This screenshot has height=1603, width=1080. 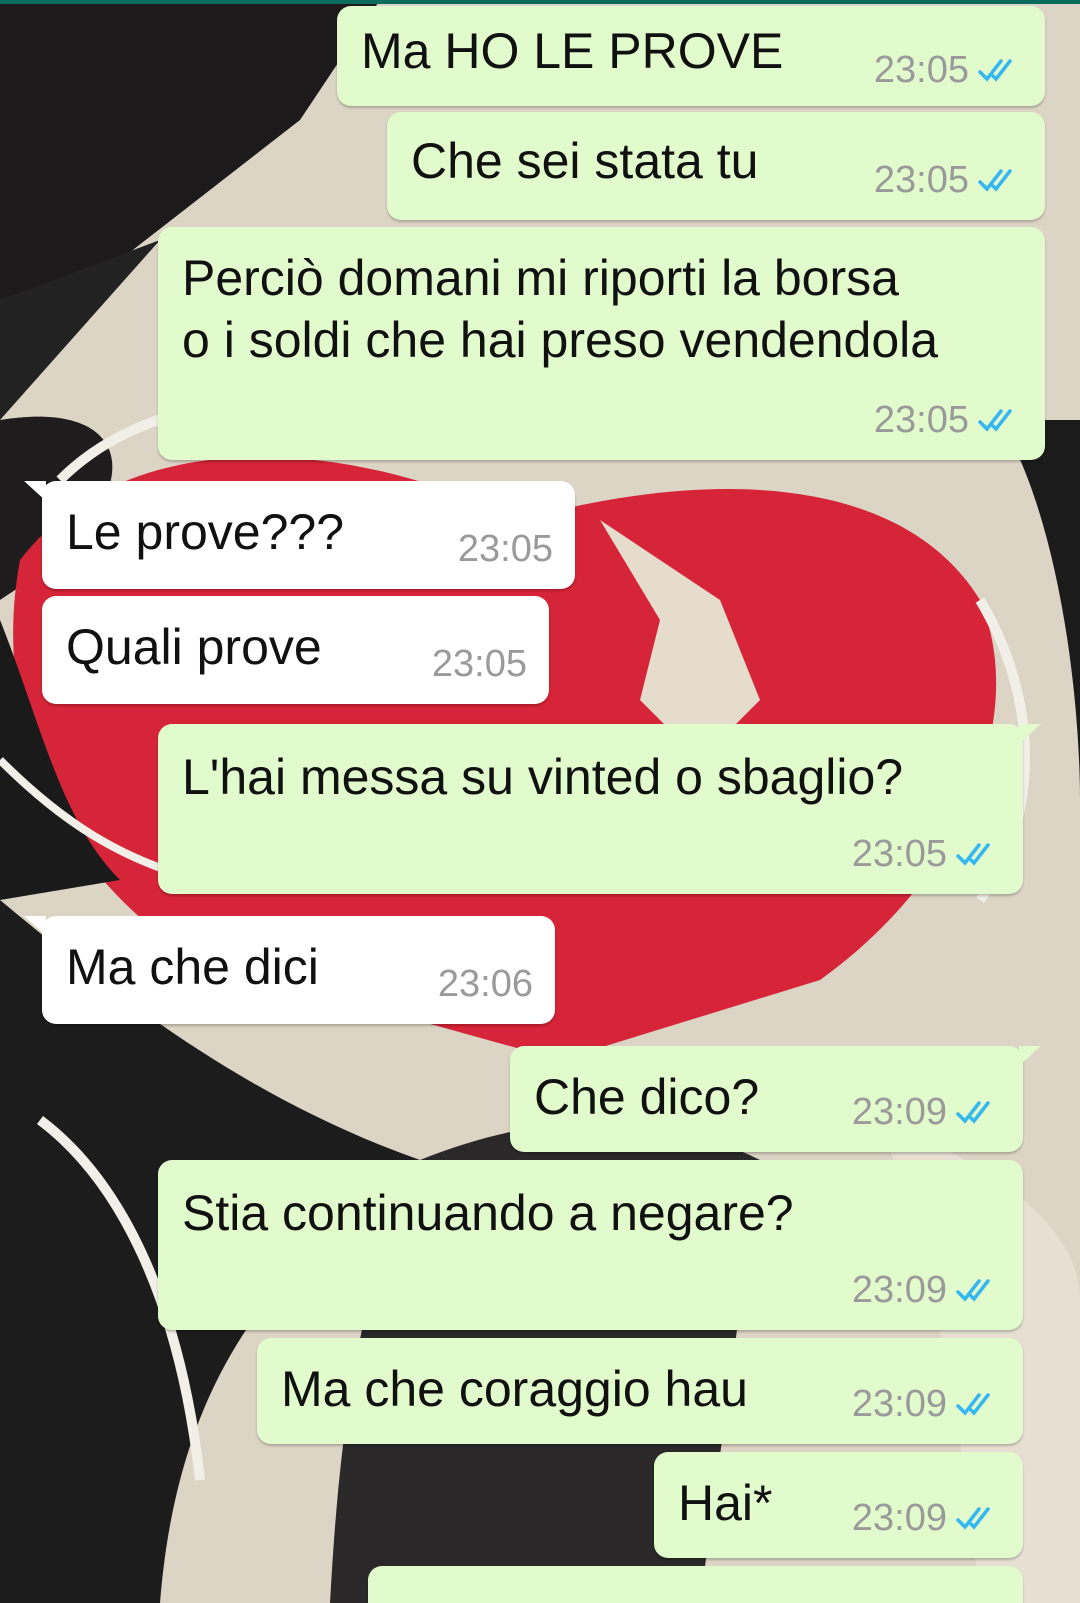 What do you see at coordinates (838, 1505) in the screenshot?
I see `message-bubble-outgoing: Hai* 23:09` at bounding box center [838, 1505].